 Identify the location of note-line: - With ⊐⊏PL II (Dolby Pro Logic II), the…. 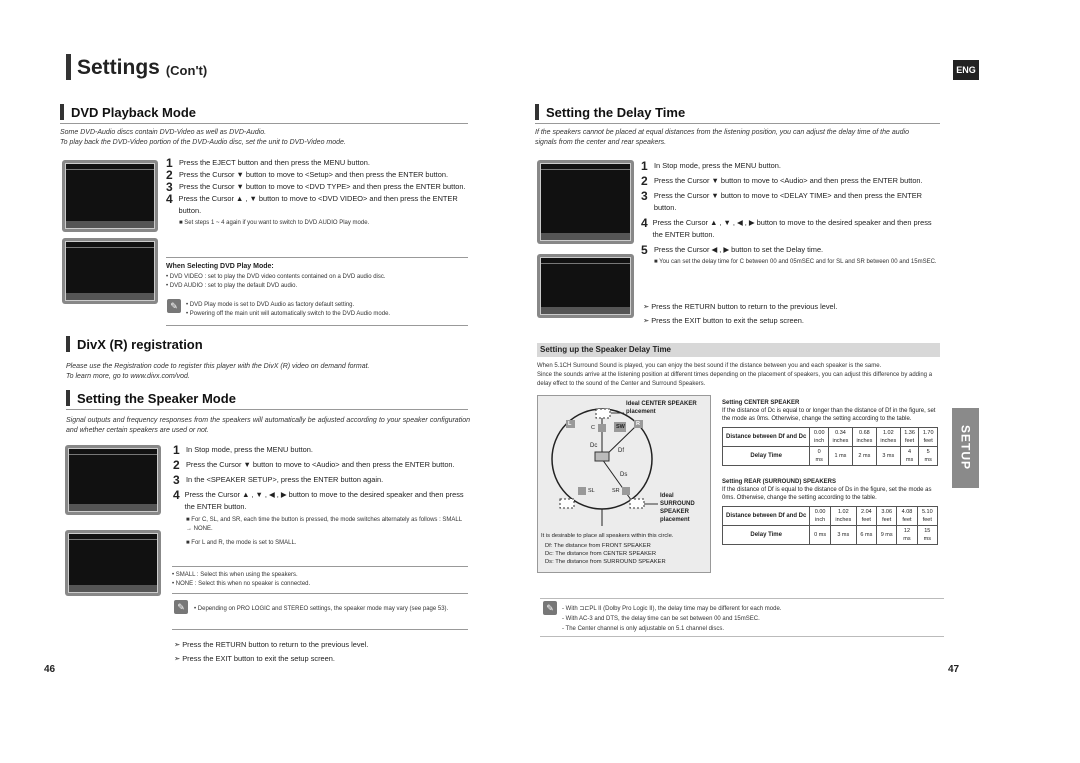
(672, 609).